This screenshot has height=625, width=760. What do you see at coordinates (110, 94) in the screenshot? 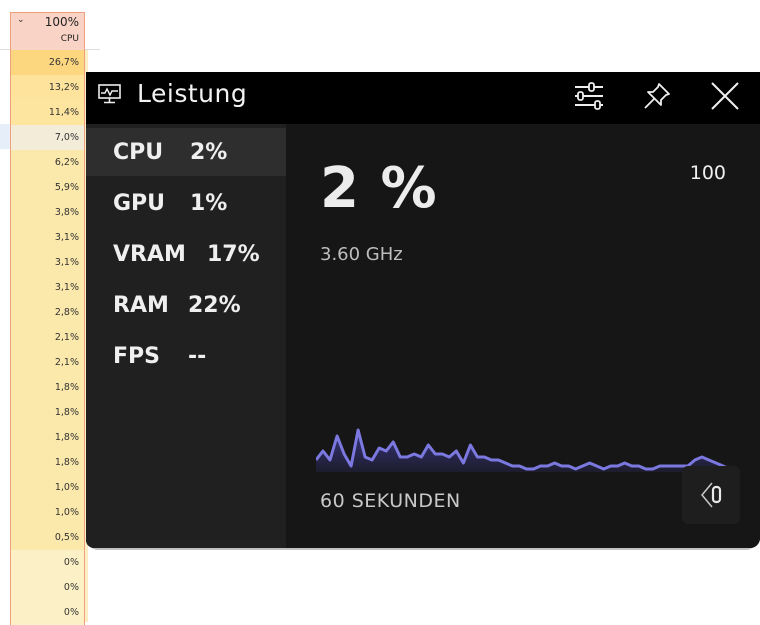
I see `performance-monitor-icon` at bounding box center [110, 94].